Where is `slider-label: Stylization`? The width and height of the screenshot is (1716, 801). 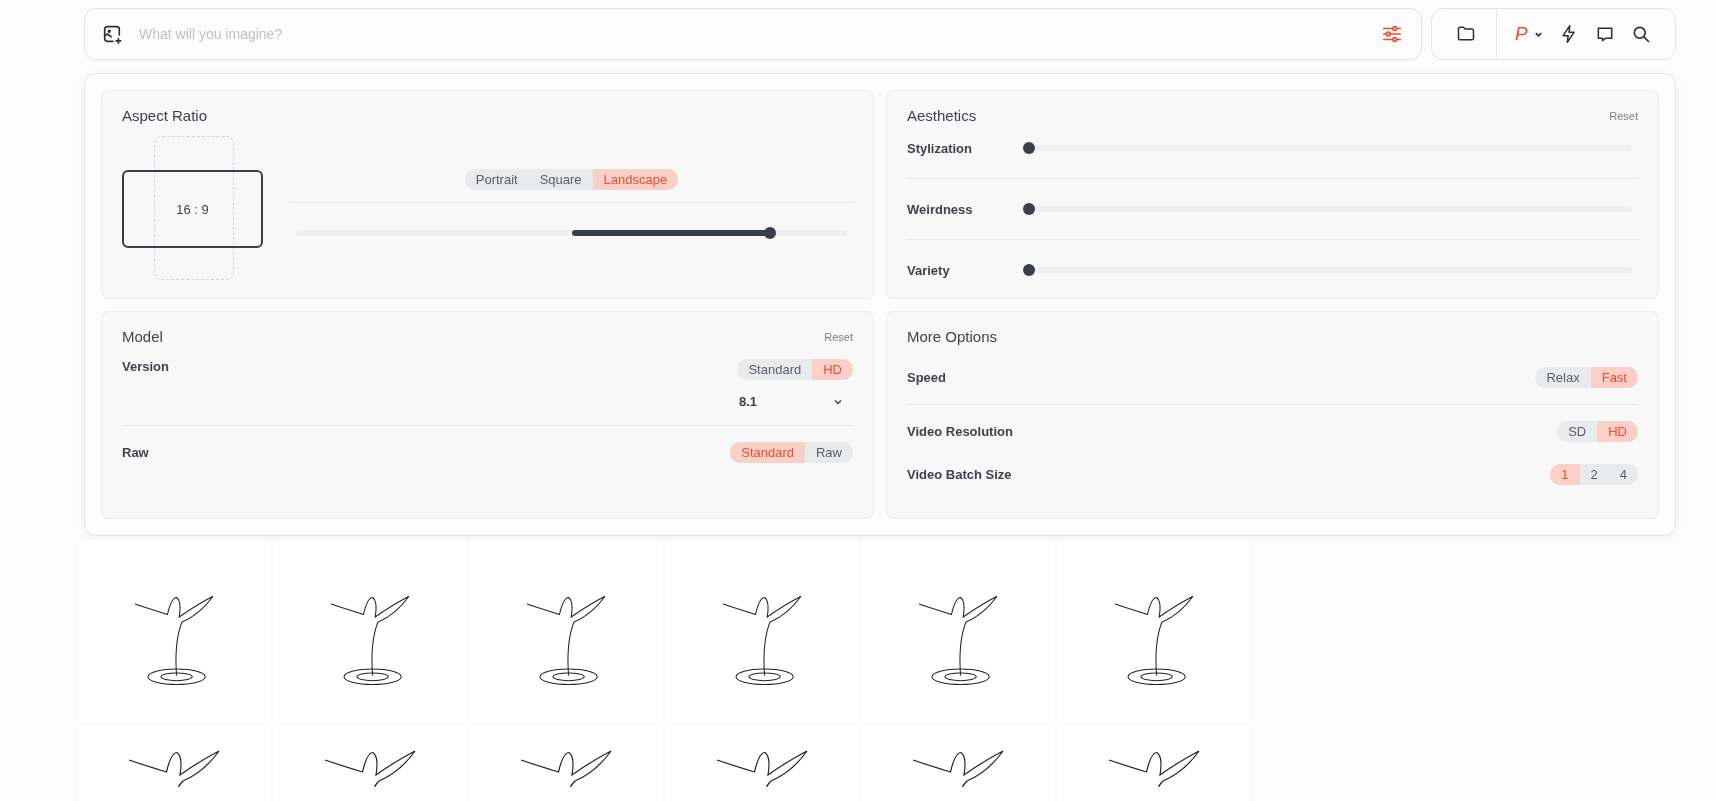 slider-label: Stylization is located at coordinates (940, 148).